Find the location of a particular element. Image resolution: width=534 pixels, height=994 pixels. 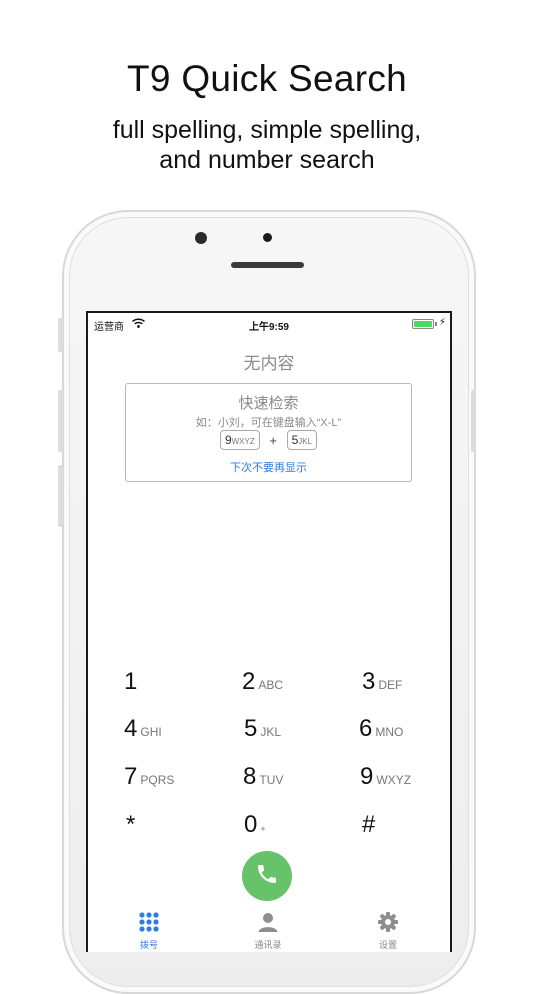

tab-contacts: 通讯录 is located at coordinates (268, 931).